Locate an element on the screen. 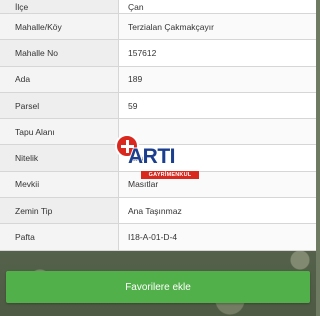  row-label: Zemin Tip is located at coordinates (59, 211).